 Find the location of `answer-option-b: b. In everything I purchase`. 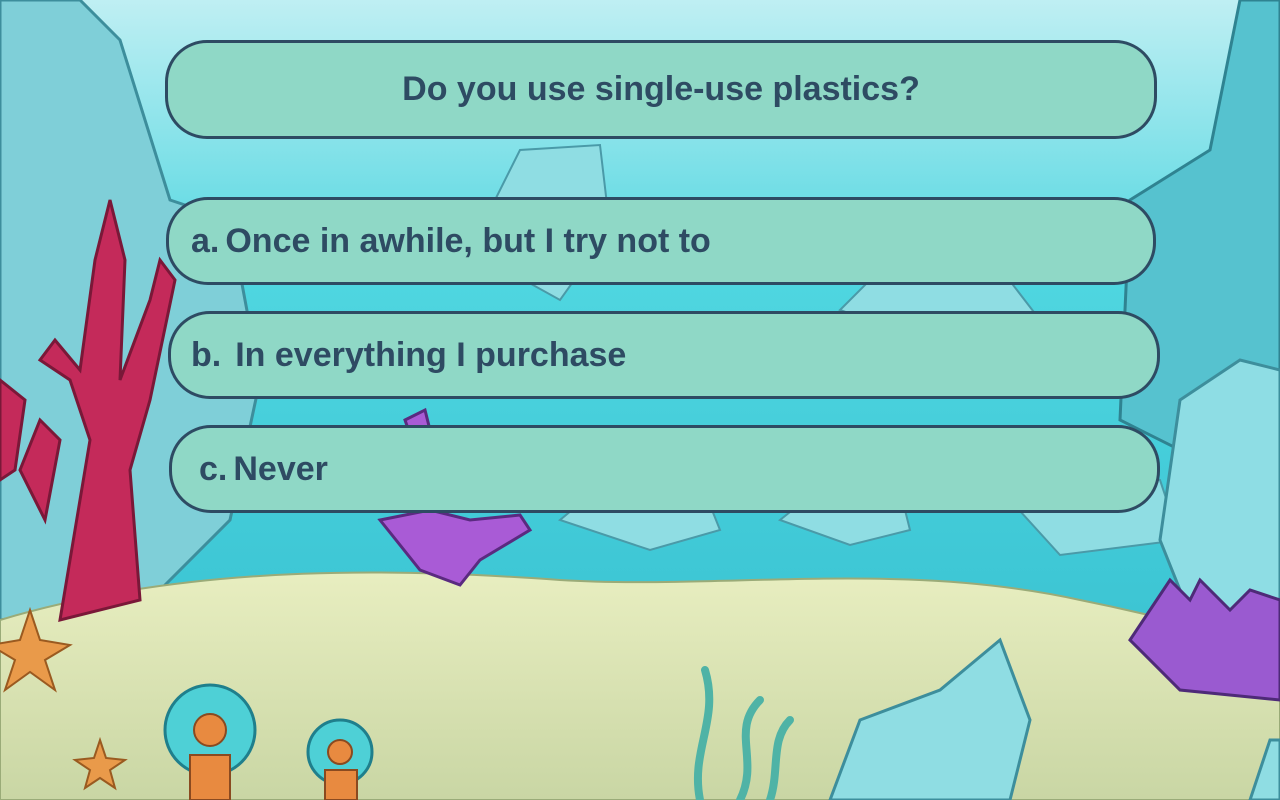

answer-option-b: b. In everything I purchase is located at coordinates (664, 355).